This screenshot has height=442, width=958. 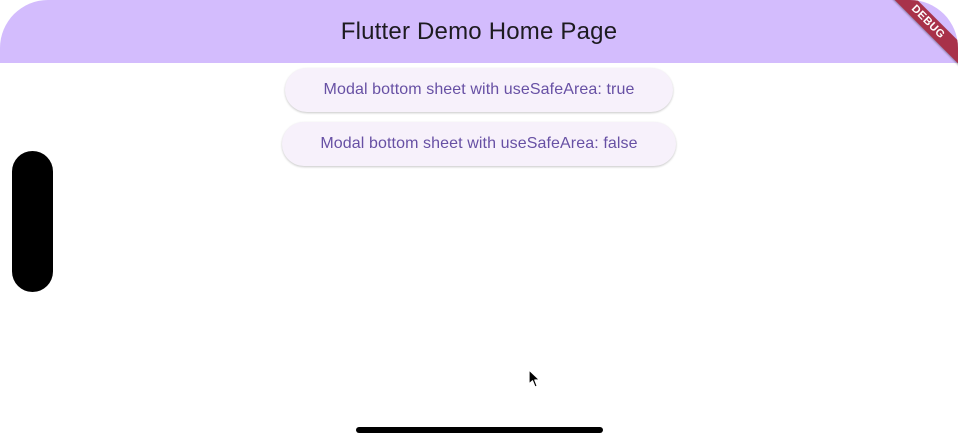 What do you see at coordinates (32, 221) in the screenshot?
I see `camera-cutout` at bounding box center [32, 221].